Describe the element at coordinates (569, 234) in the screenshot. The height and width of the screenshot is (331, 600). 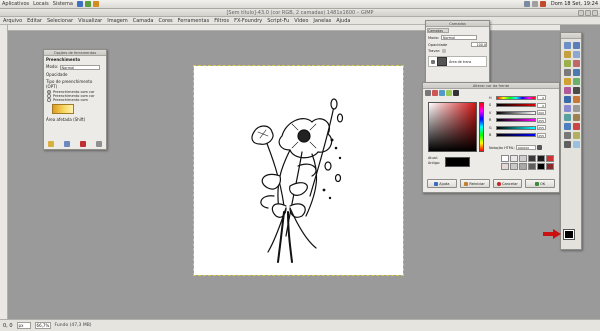
I see `foreground-color-swatch` at that location.